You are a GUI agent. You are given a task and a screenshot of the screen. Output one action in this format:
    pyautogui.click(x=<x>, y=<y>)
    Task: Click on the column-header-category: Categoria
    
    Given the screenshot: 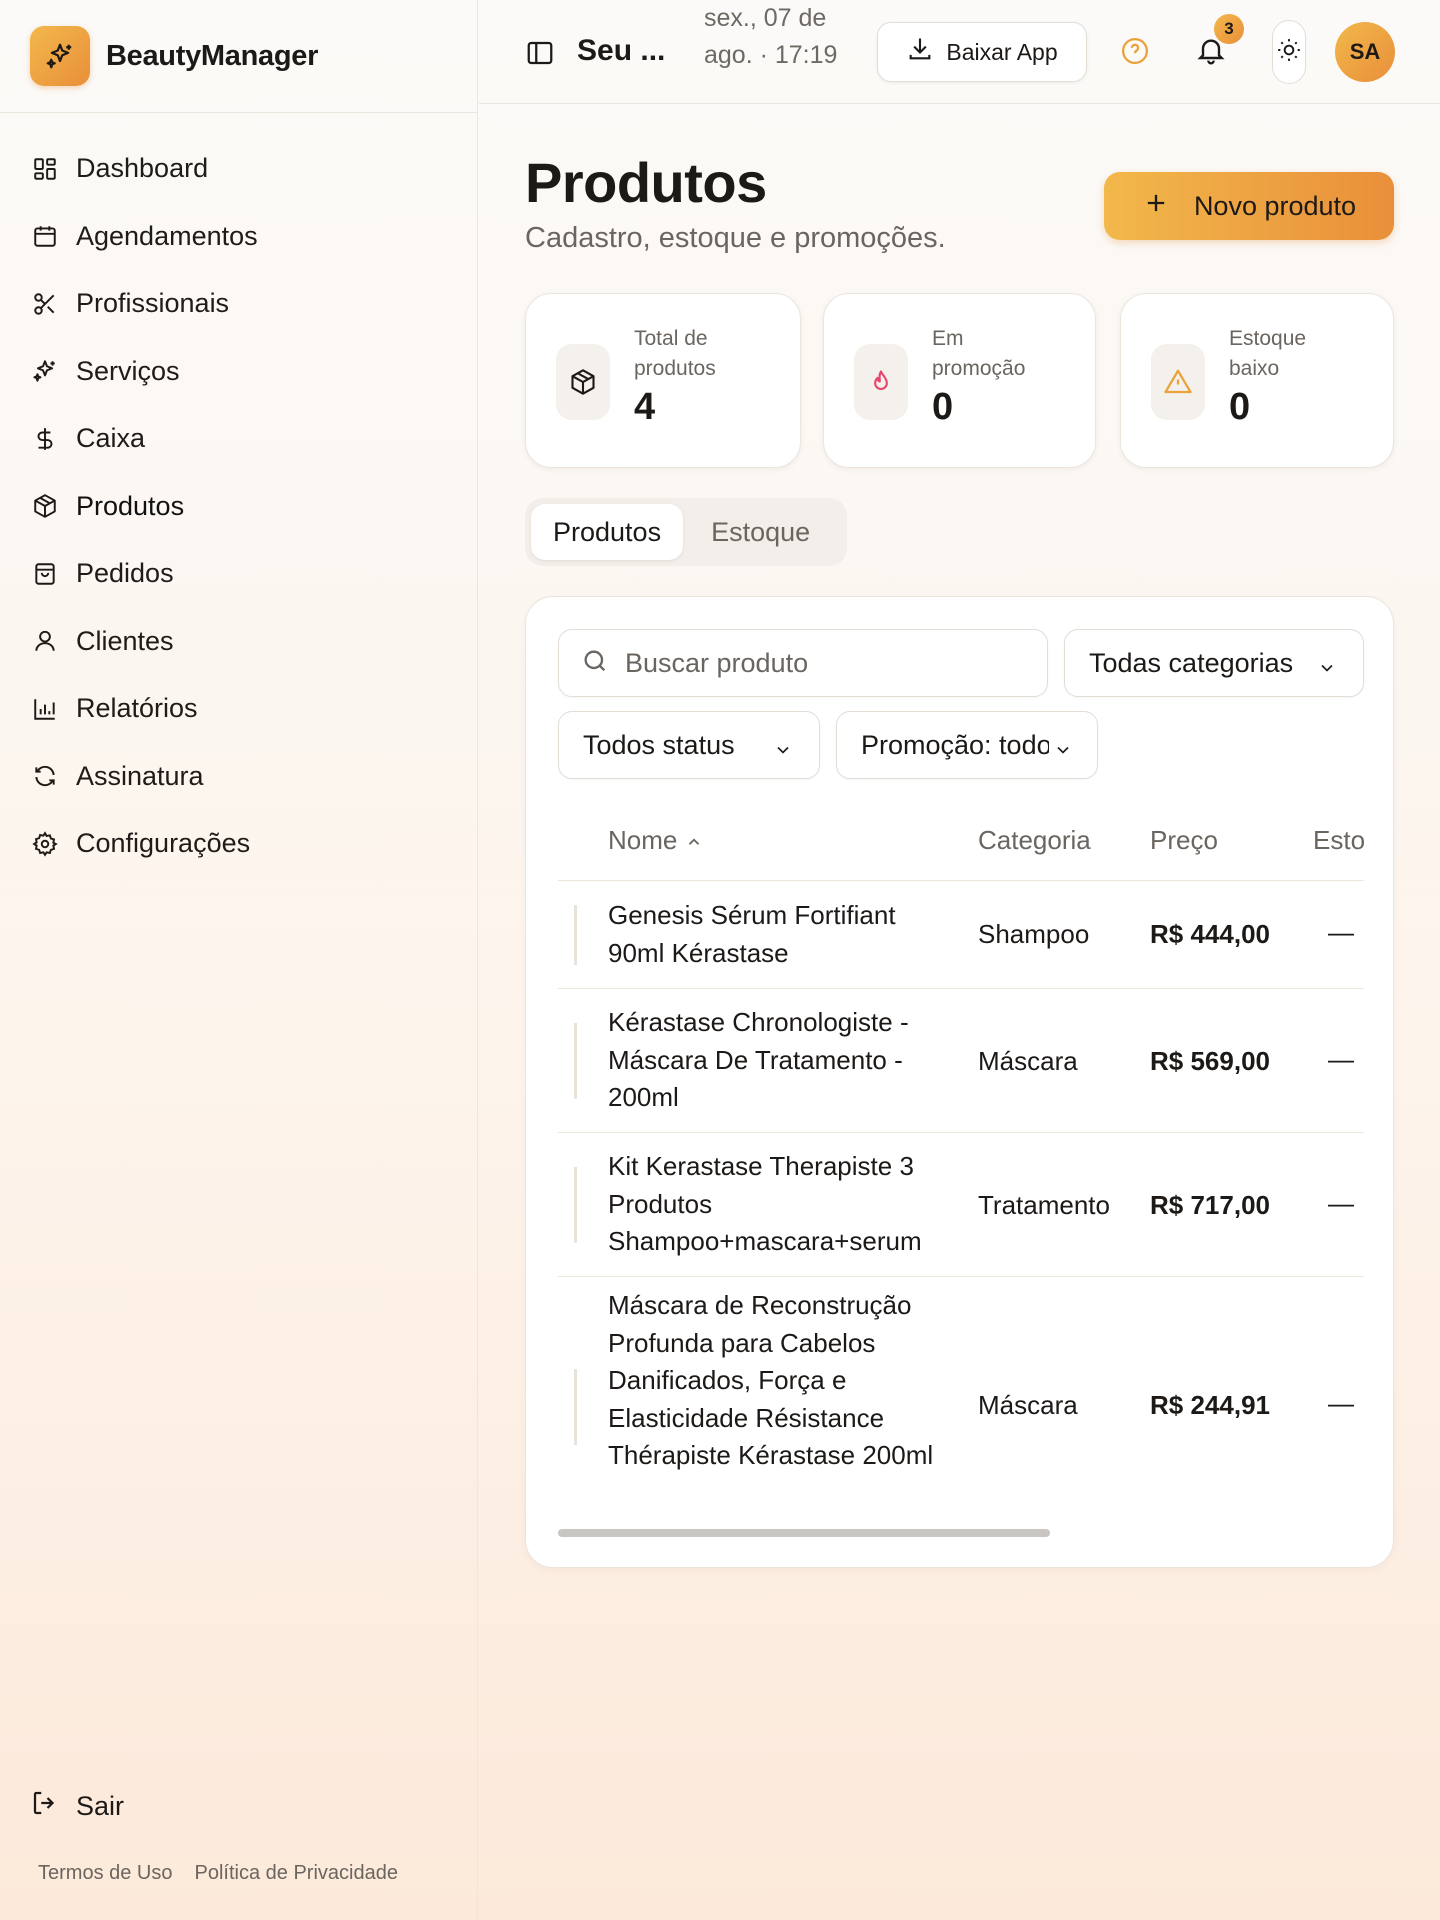 What is the action you would take?
    pyautogui.click(x=1034, y=840)
    